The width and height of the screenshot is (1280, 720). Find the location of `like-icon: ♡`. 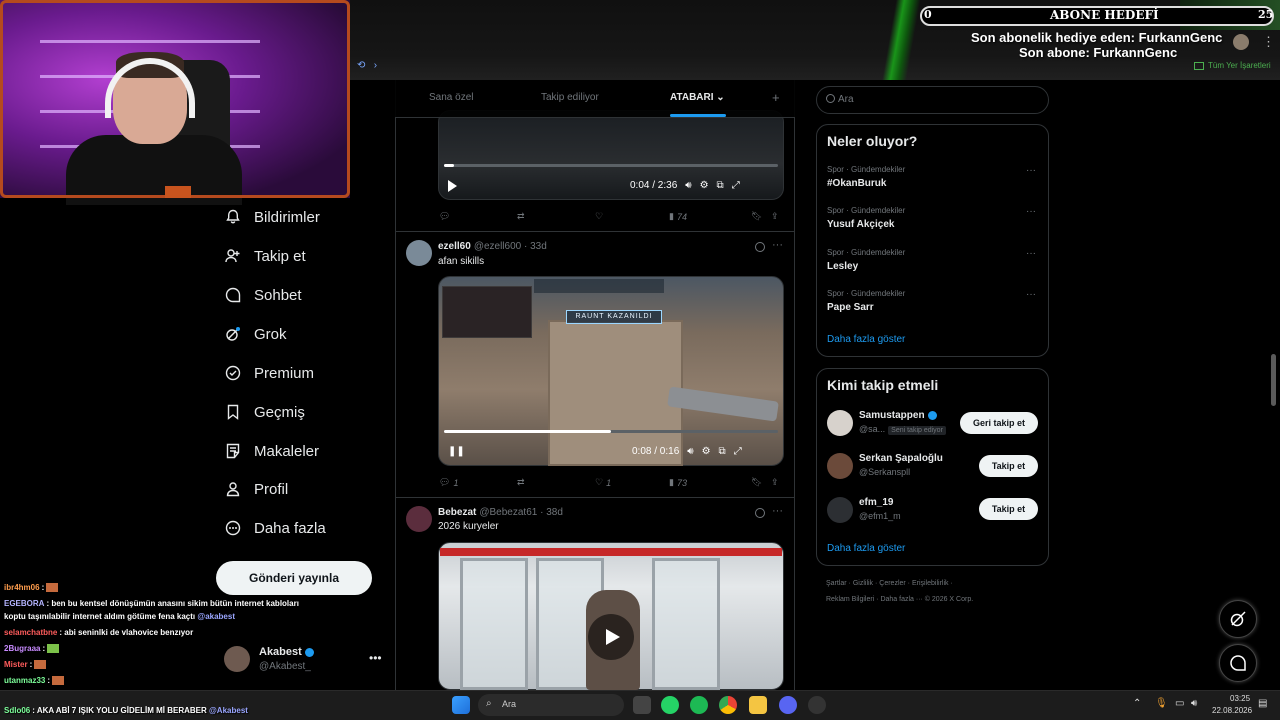

like-icon: ♡ is located at coordinates (632, 216).